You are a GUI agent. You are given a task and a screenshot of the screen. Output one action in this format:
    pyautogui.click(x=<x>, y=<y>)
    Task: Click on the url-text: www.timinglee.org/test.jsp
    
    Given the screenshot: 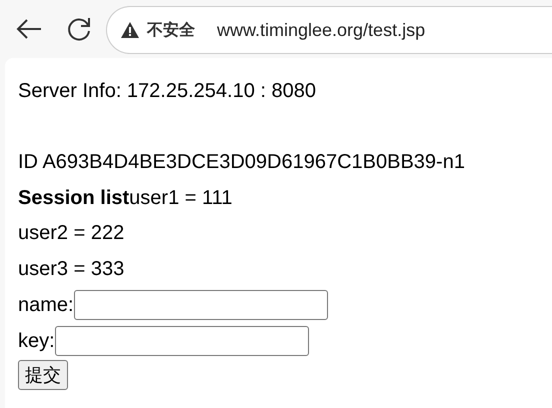 What is the action you would take?
    pyautogui.click(x=321, y=30)
    